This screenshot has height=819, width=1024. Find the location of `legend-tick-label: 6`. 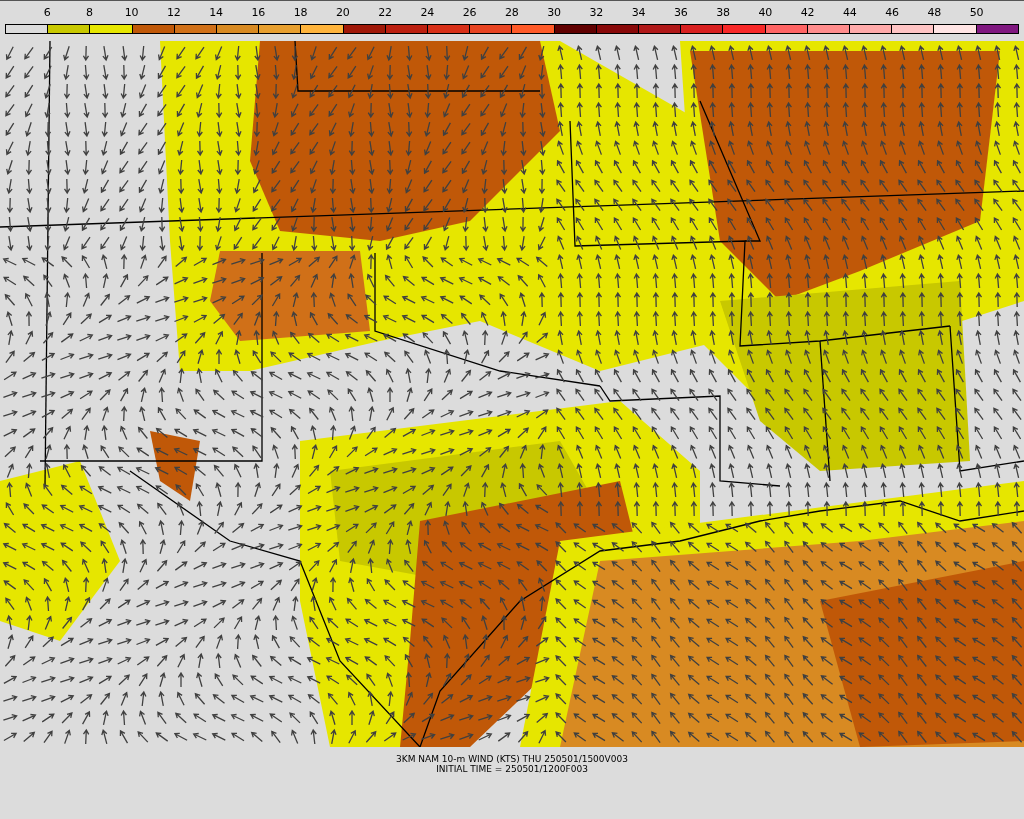

legend-tick-label: 6 is located at coordinates (47, 13).